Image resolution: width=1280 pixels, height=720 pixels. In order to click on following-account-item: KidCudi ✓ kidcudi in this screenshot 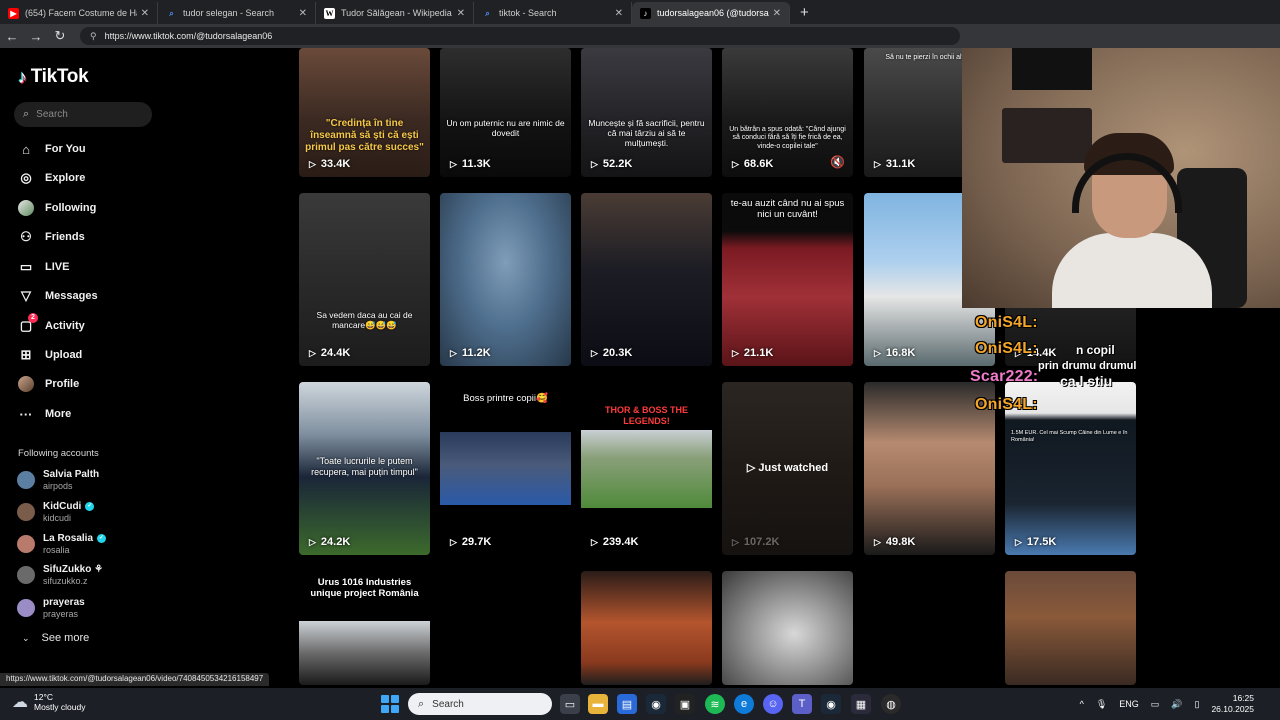, I will do `click(56, 512)`.